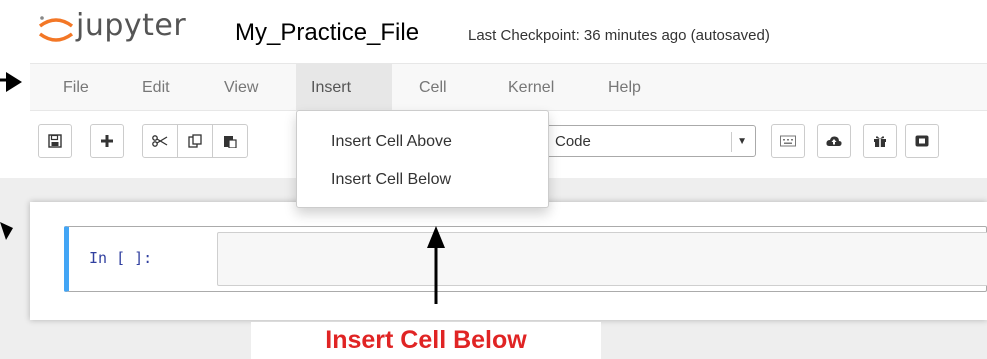 The width and height of the screenshot is (987, 359). Describe the element at coordinates (121, 258) in the screenshot. I see `input-prompt: In [ ]:` at that location.